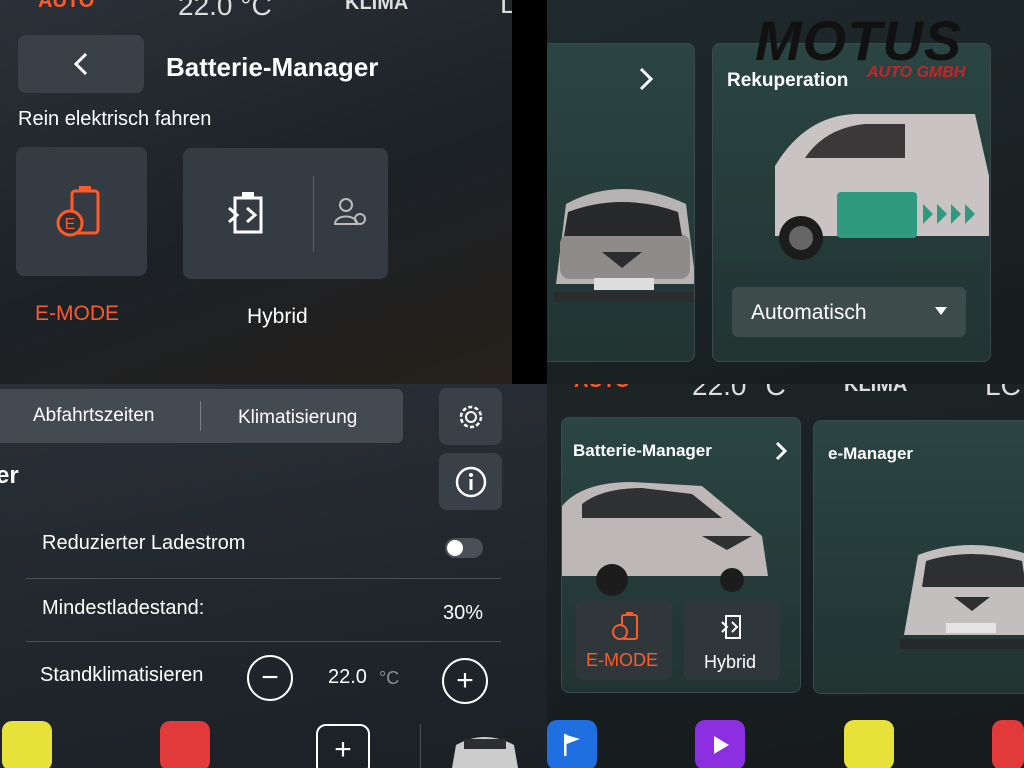 This screenshot has height=768, width=1024. I want to click on back-button, so click(81, 64).